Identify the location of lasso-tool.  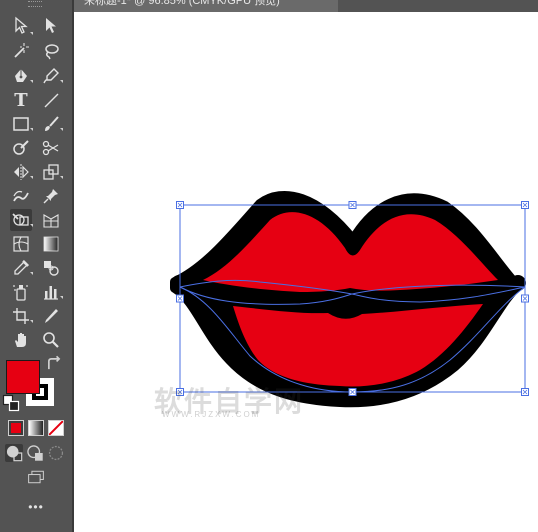
(51, 51).